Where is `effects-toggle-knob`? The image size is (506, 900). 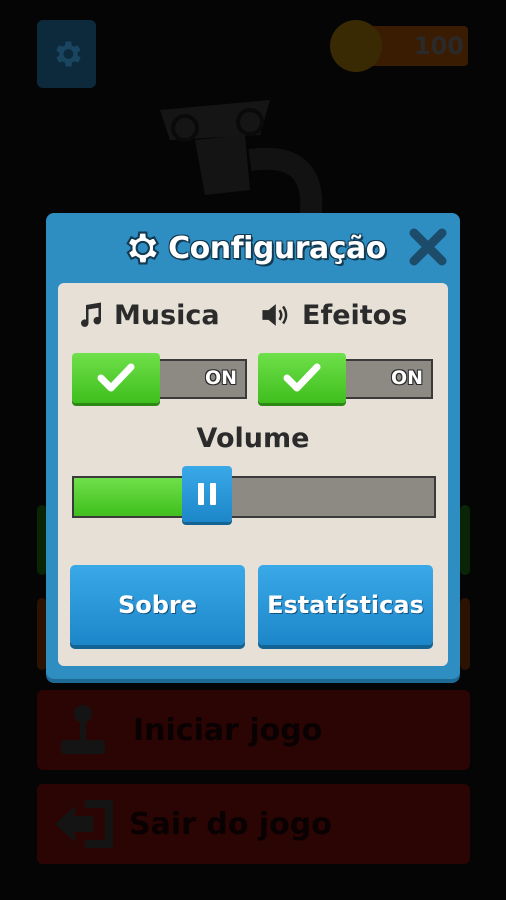
effects-toggle-knob is located at coordinates (302, 378).